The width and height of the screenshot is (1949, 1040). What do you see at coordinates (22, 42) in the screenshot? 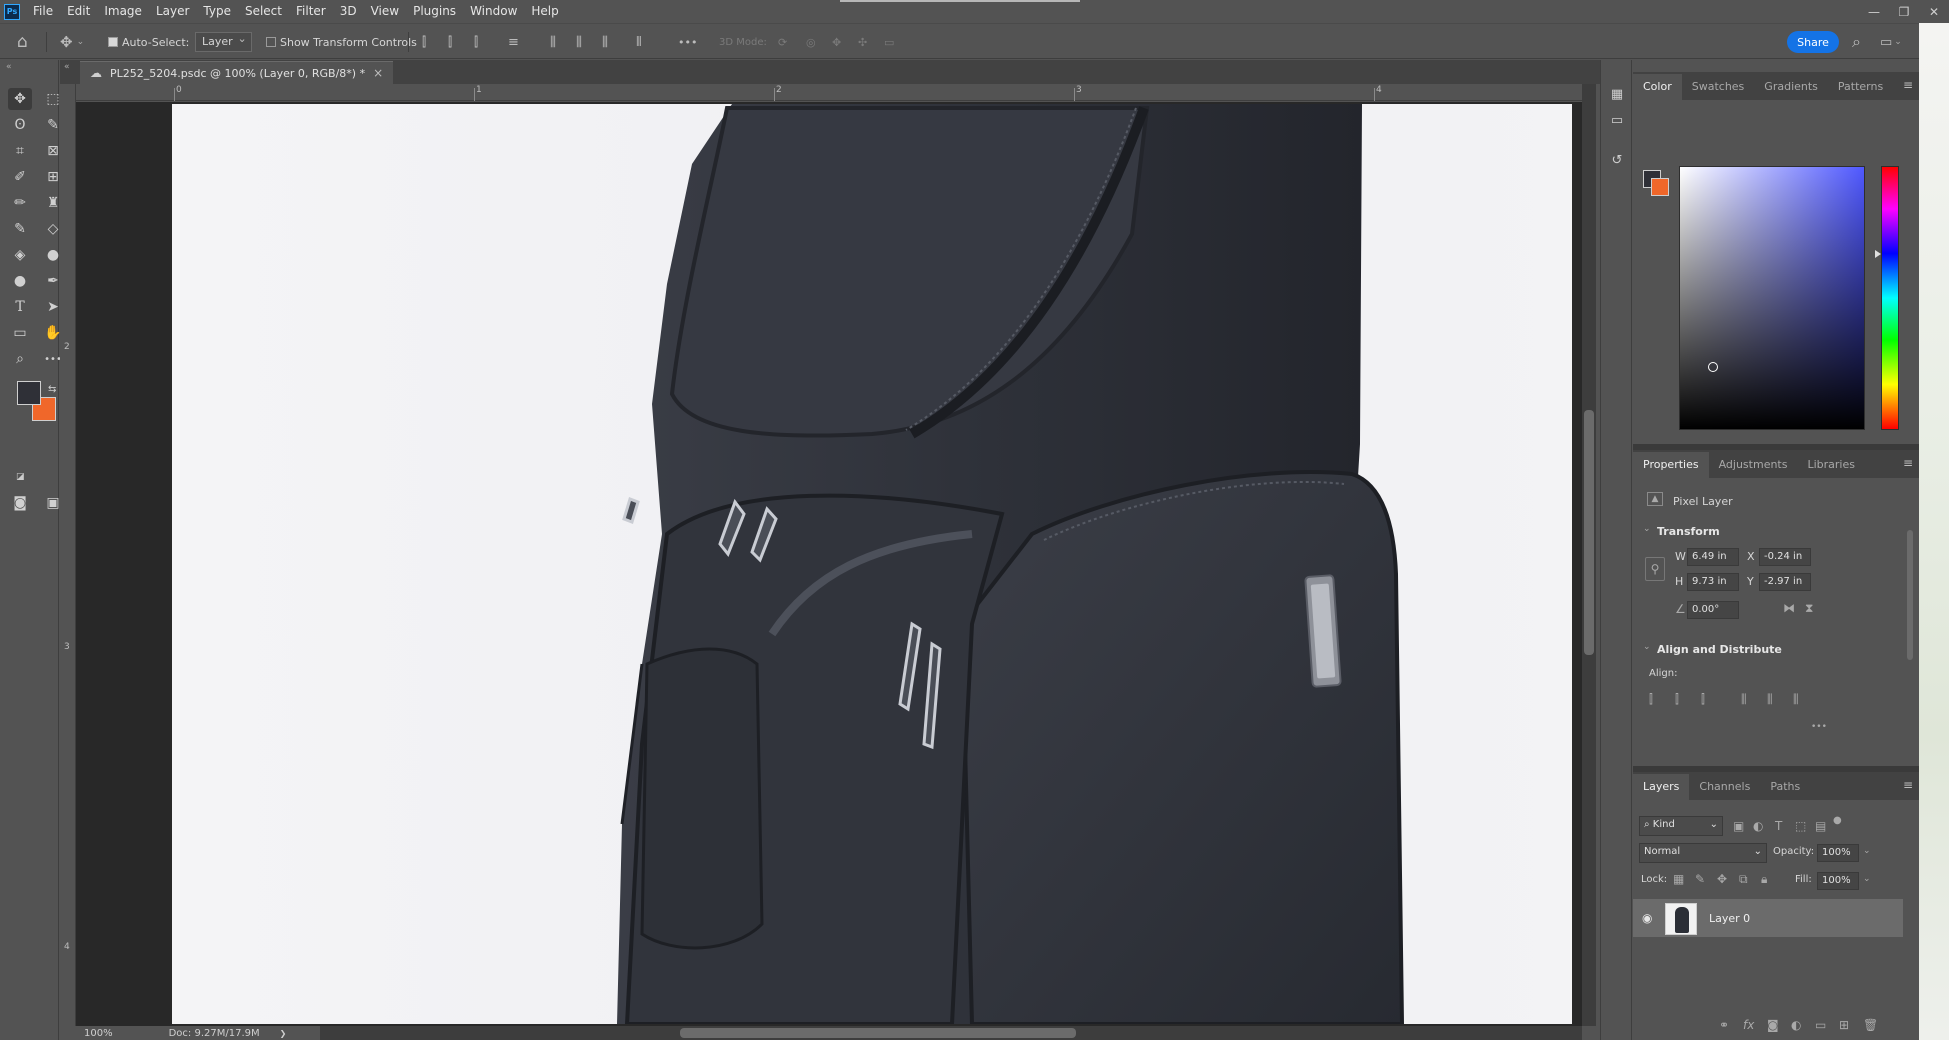
I see `home-icon: ⌂` at bounding box center [22, 42].